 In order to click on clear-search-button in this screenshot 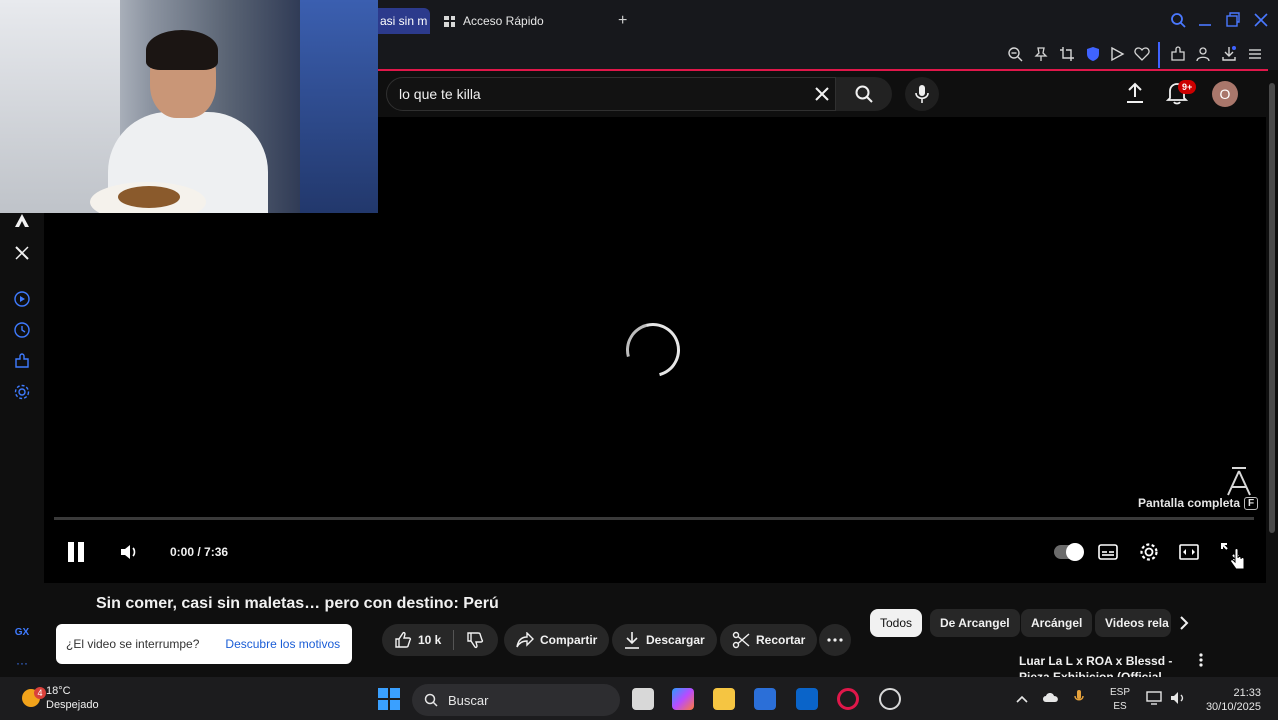, I will do `click(822, 94)`.